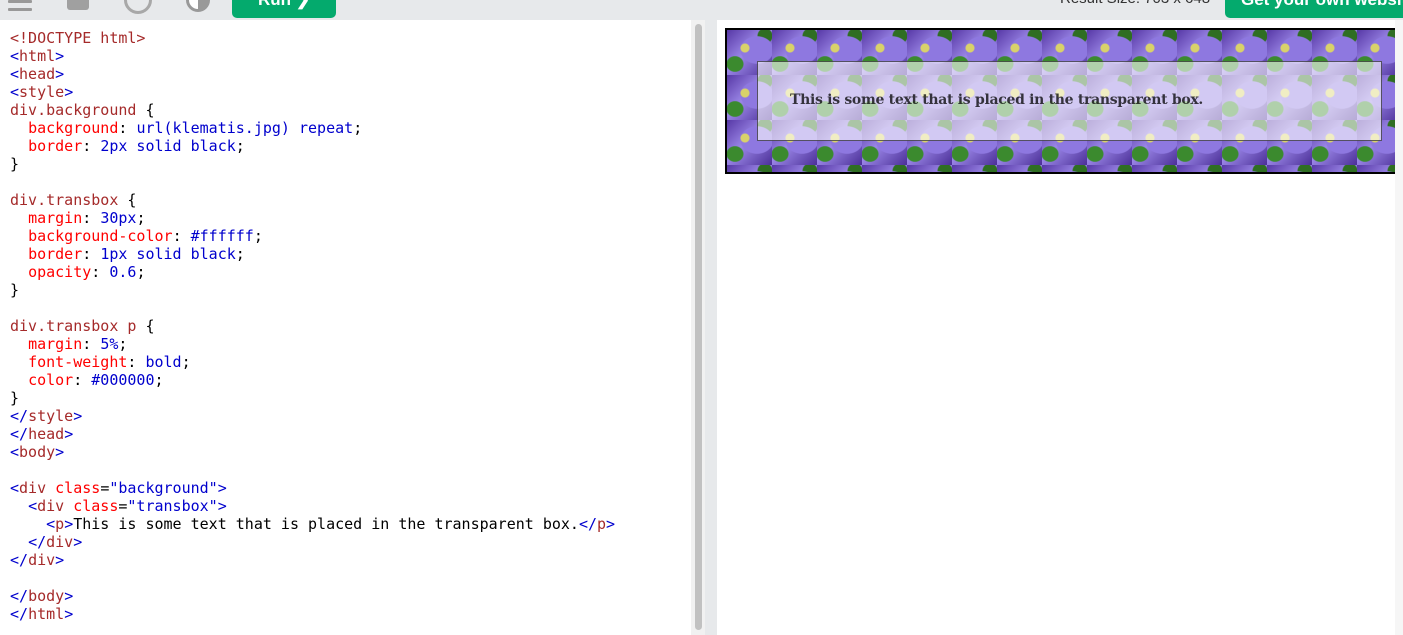 The image size is (1403, 635). What do you see at coordinates (42, 560) in the screenshot?
I see `code-token: div` at bounding box center [42, 560].